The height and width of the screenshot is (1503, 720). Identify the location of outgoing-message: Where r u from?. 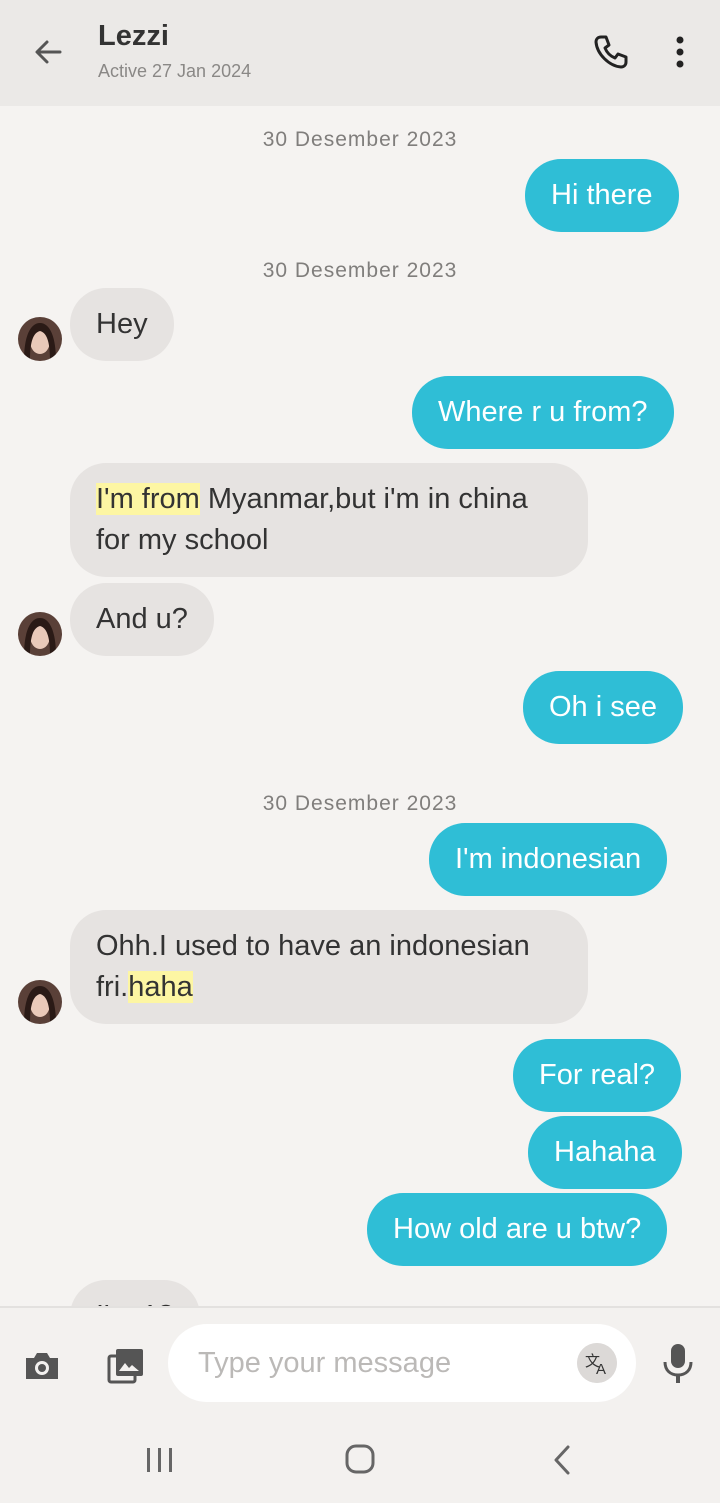
(543, 412).